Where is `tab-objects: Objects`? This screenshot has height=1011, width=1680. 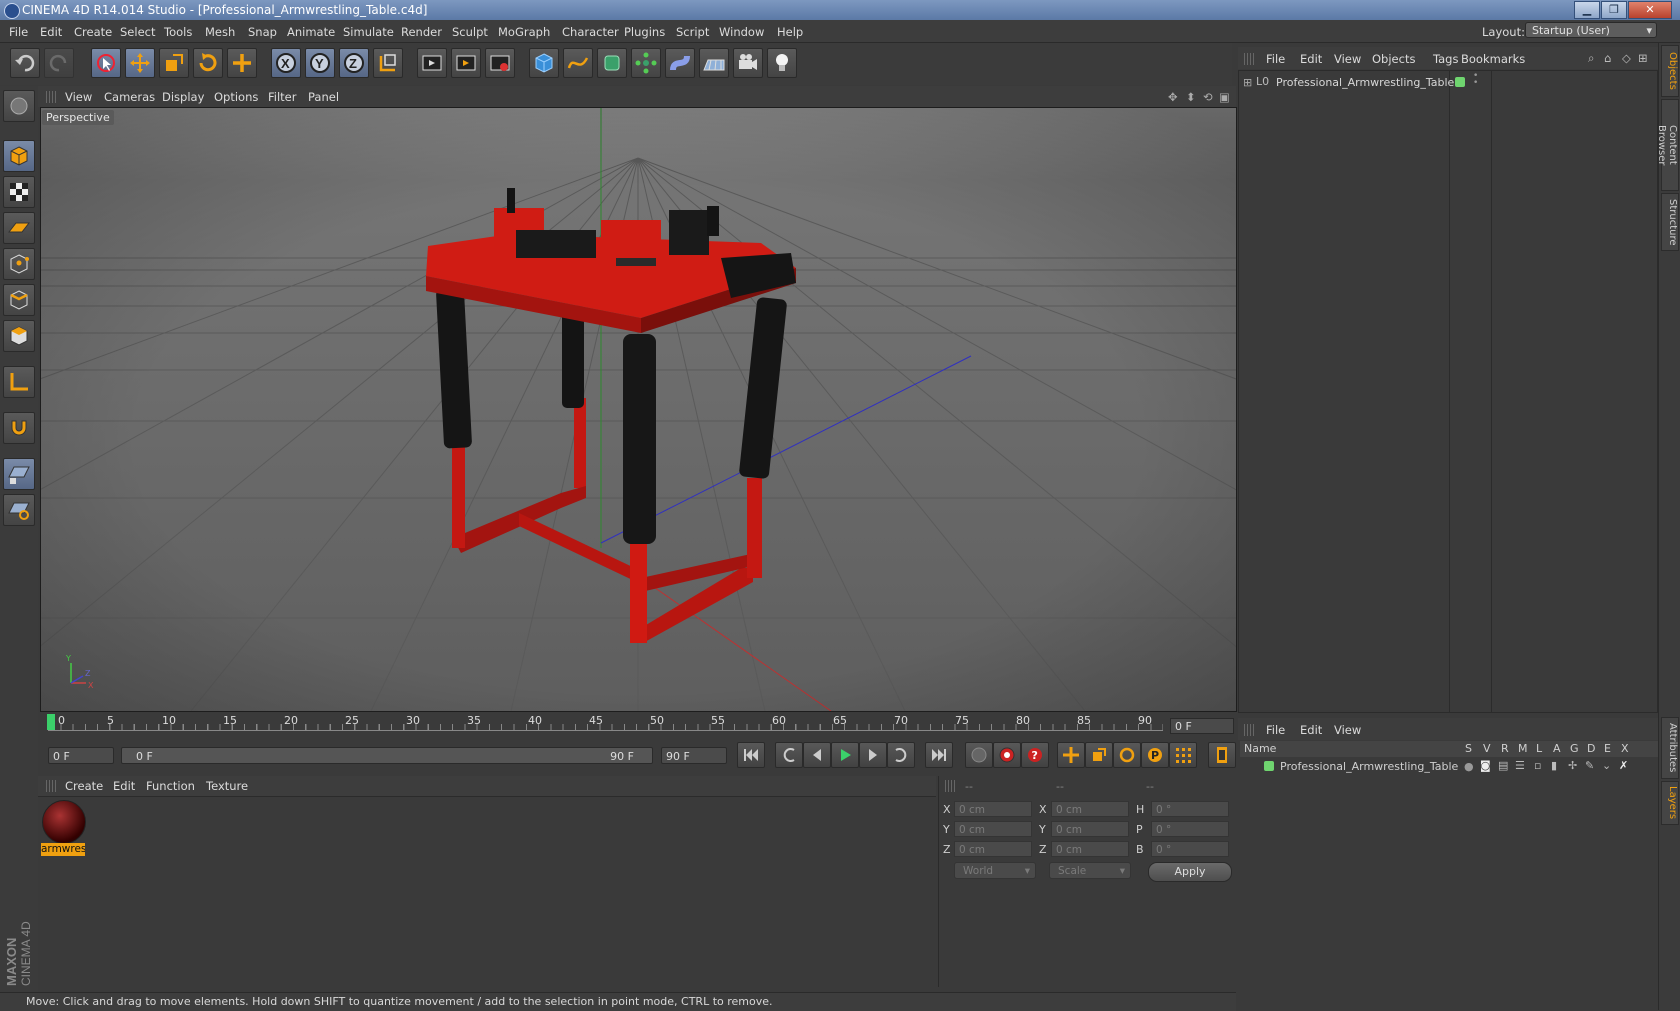
tab-objects: Objects is located at coordinates (1670, 71).